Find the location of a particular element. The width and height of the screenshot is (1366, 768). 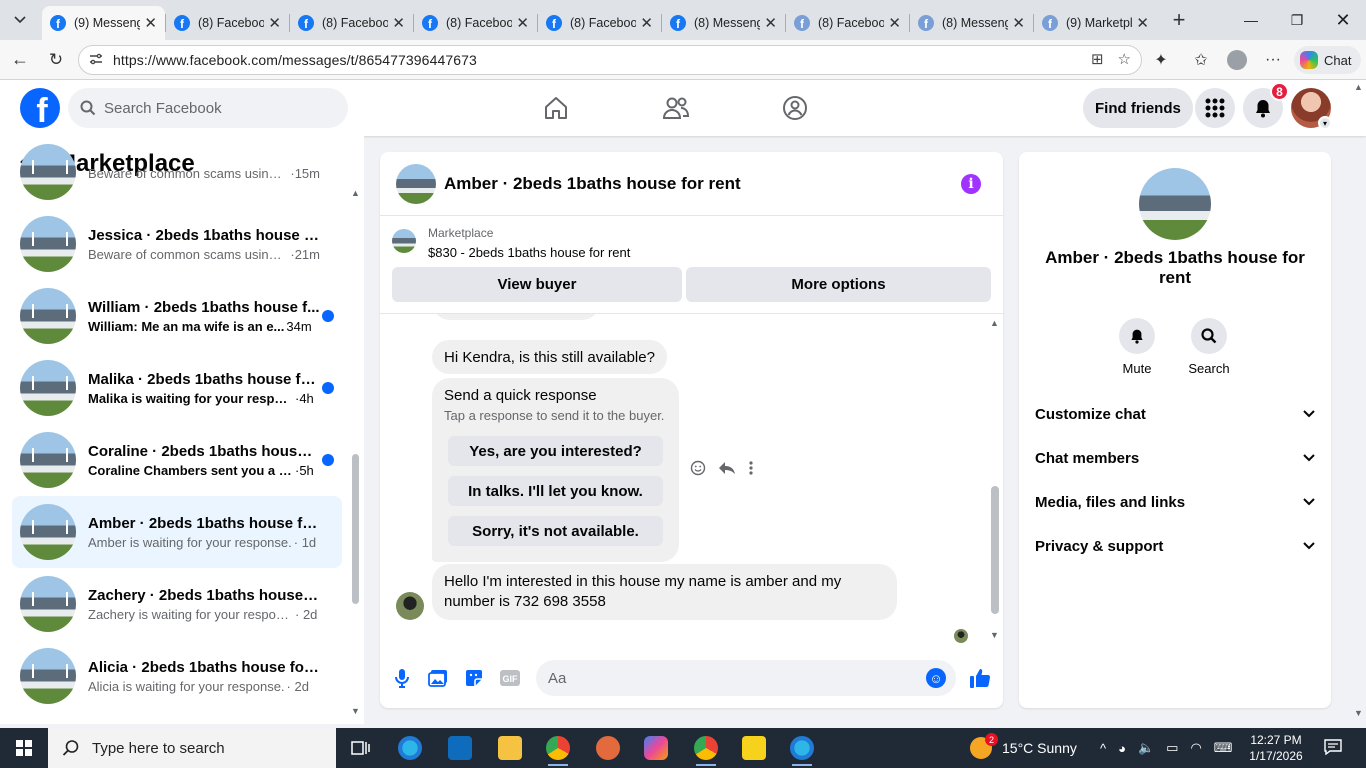

friends-nav-button is located at coordinates (676, 108).